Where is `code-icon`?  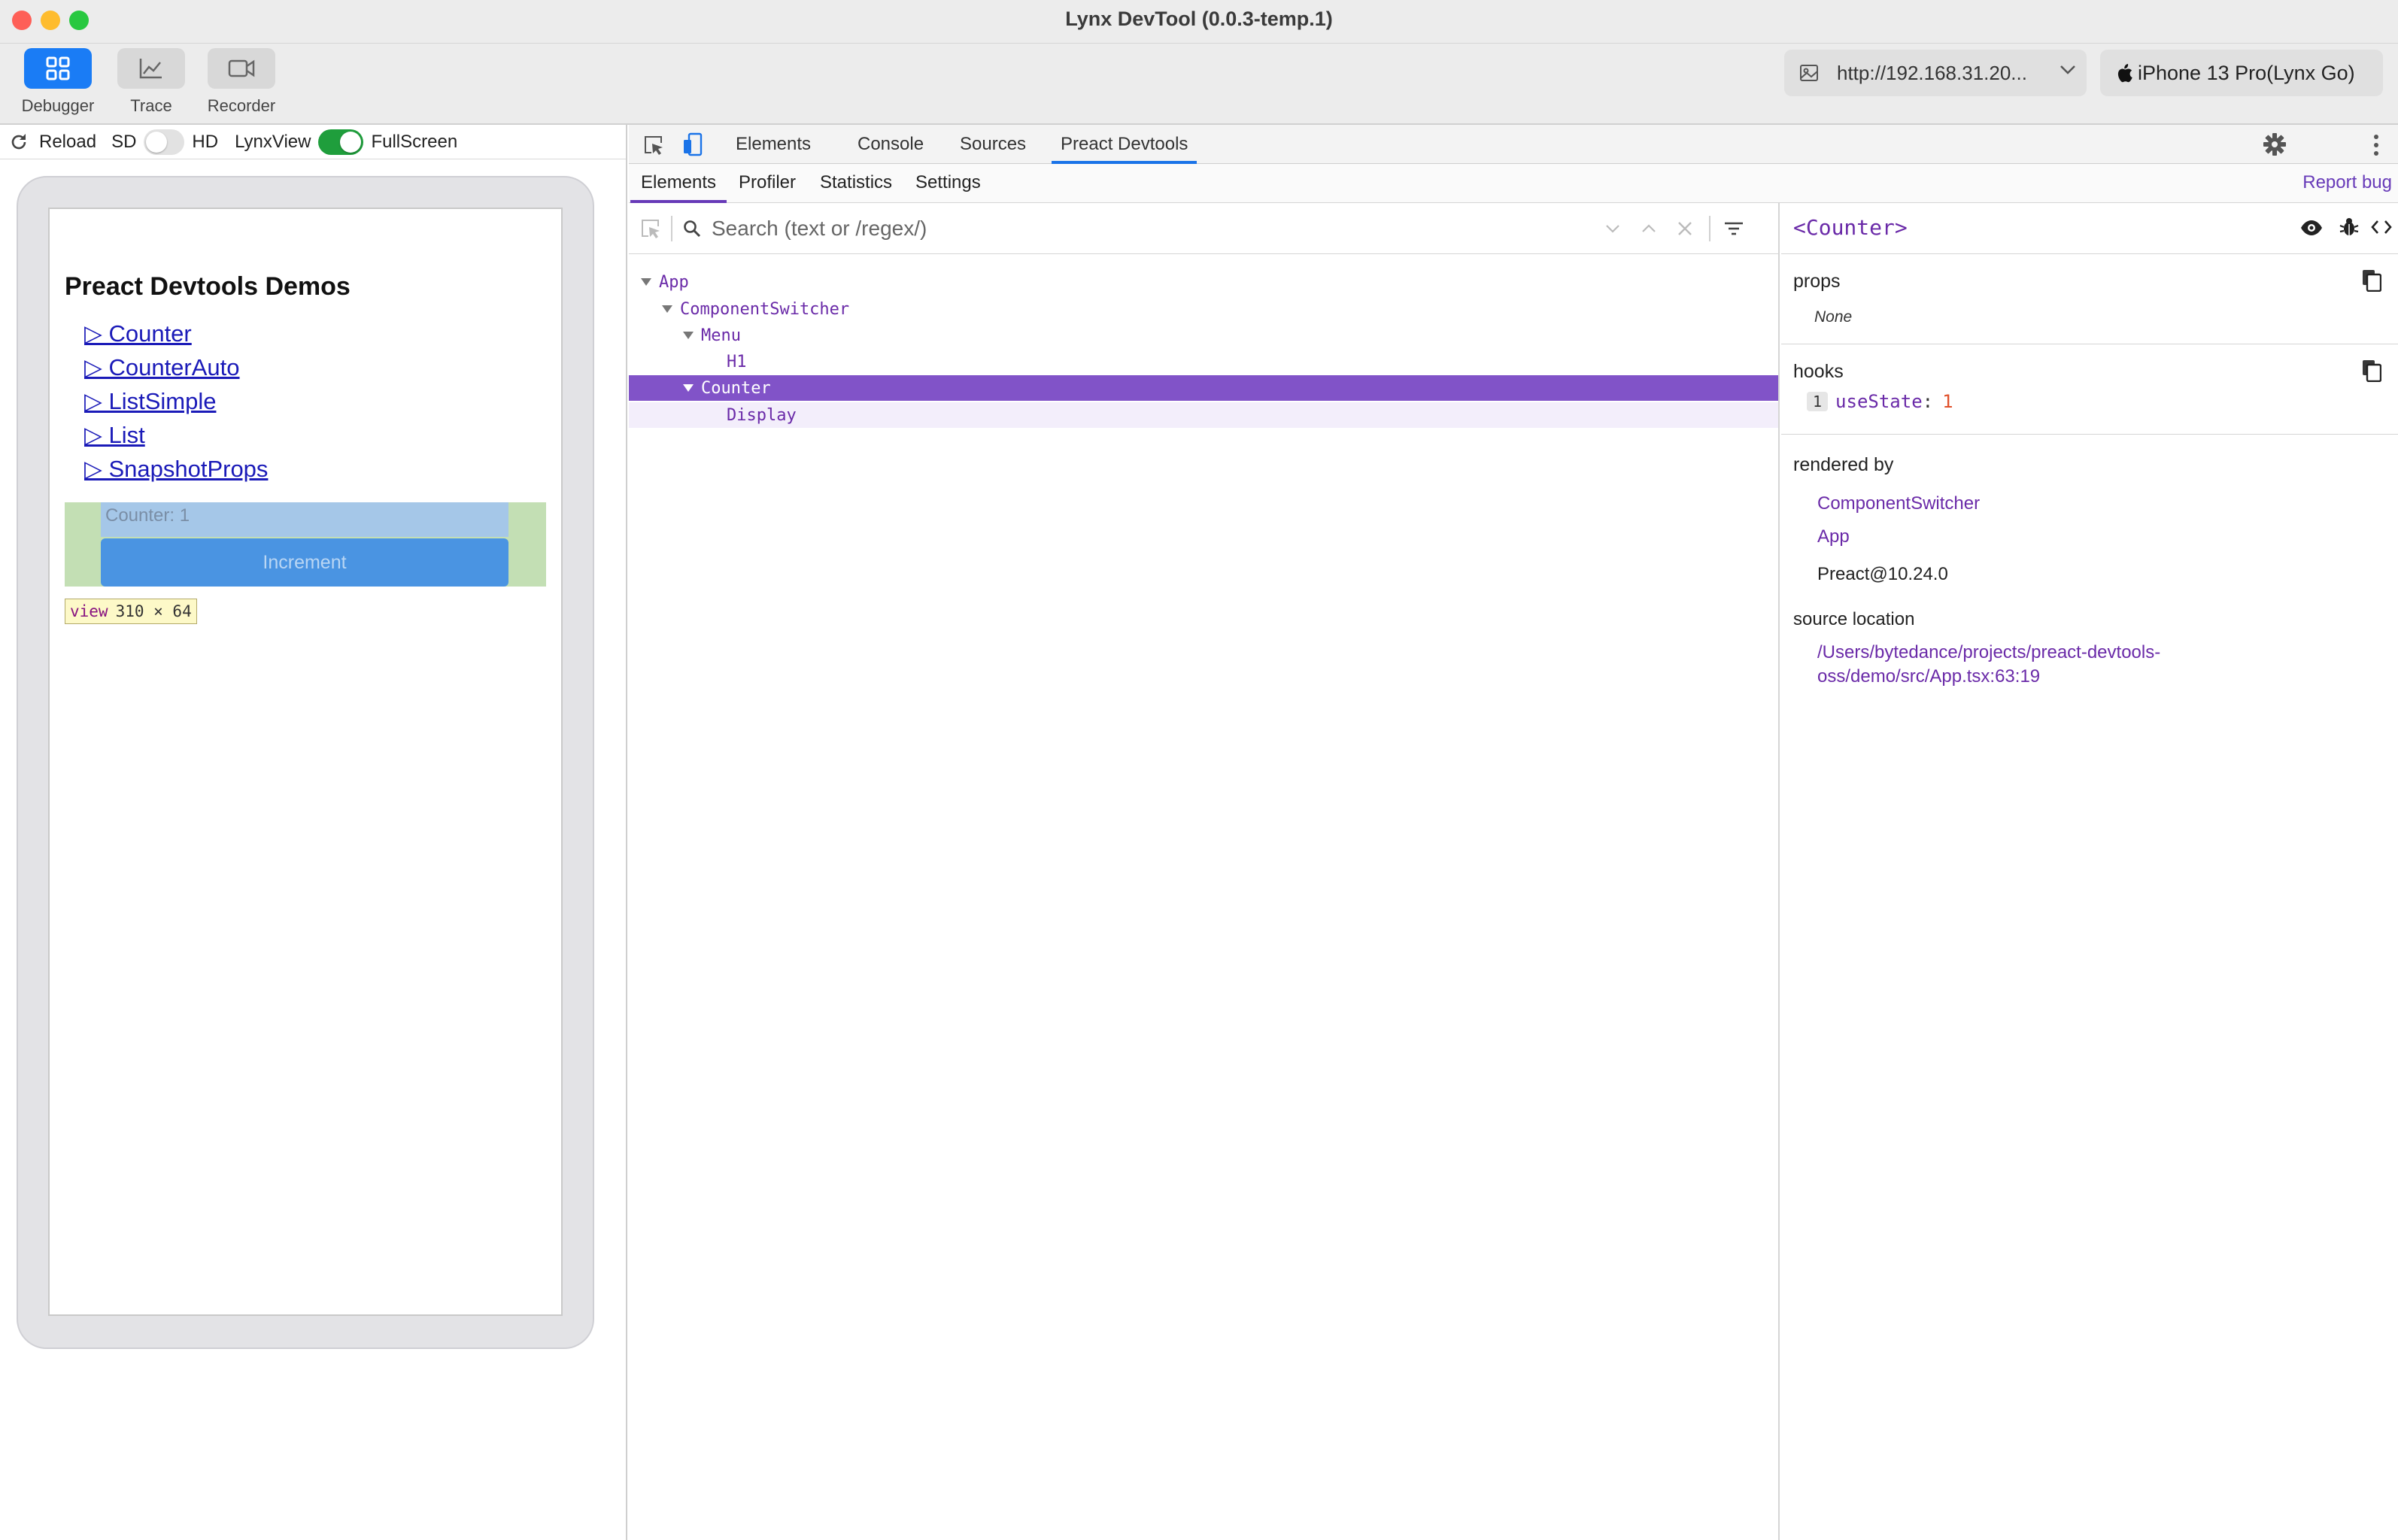 code-icon is located at coordinates (2381, 227).